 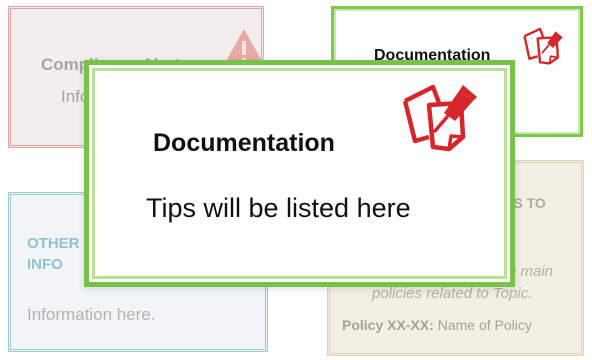 I want to click on other-info-body: Information here., so click(x=91, y=314).